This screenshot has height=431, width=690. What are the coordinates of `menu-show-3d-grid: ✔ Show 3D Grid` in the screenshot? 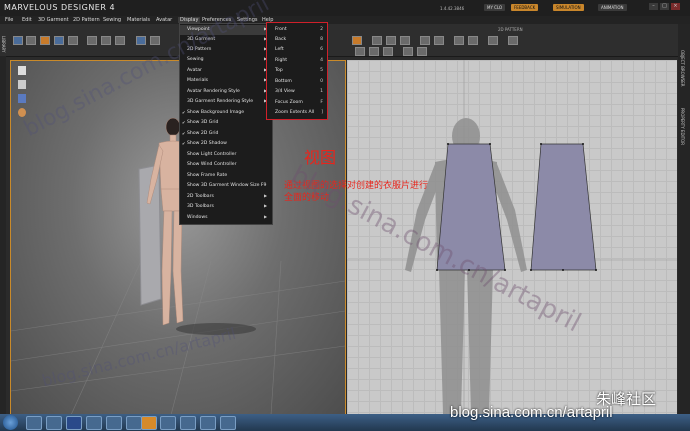 It's located at (199, 123).